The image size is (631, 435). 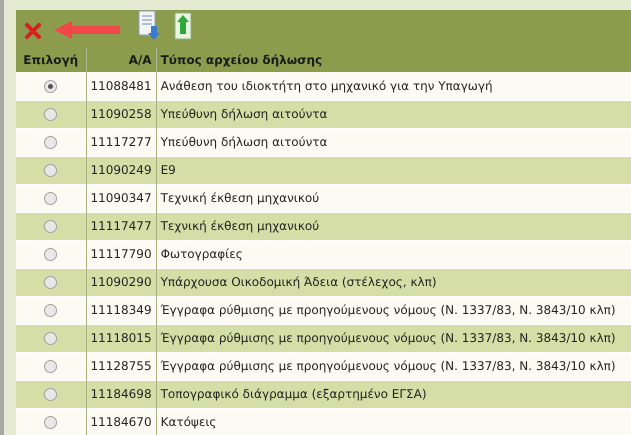 What do you see at coordinates (393, 86) in the screenshot?
I see `table-cell: Ανάθεση του ιδιοκτήτη στο μηχανικό για την Υπαγωγή` at bounding box center [393, 86].